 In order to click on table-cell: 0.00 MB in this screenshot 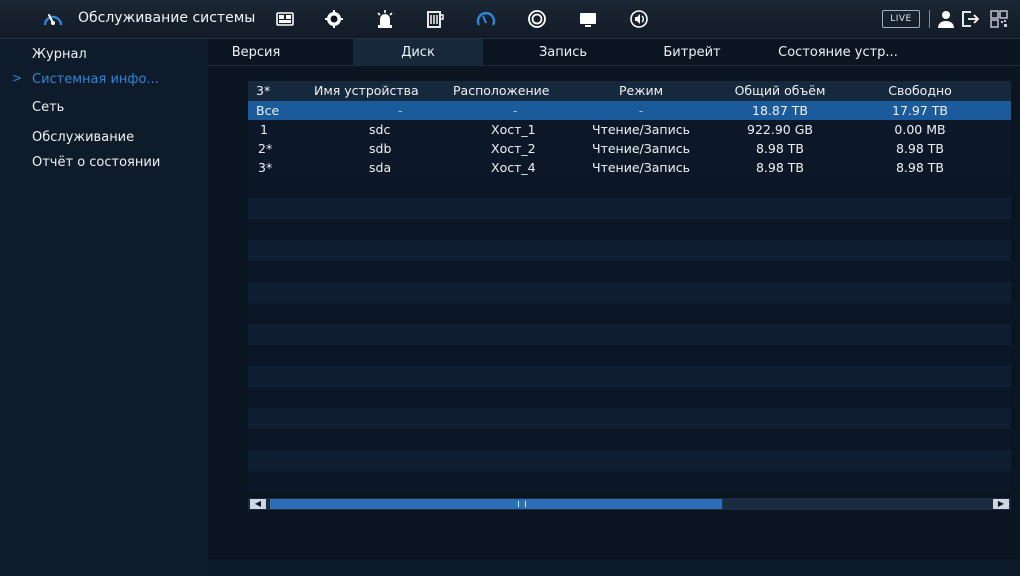, I will do `click(920, 129)`.